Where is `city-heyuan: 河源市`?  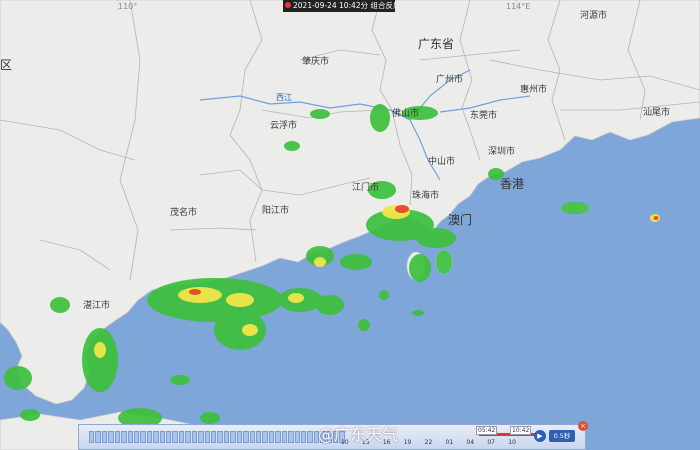
city-heyuan: 河源市 is located at coordinates (593, 15).